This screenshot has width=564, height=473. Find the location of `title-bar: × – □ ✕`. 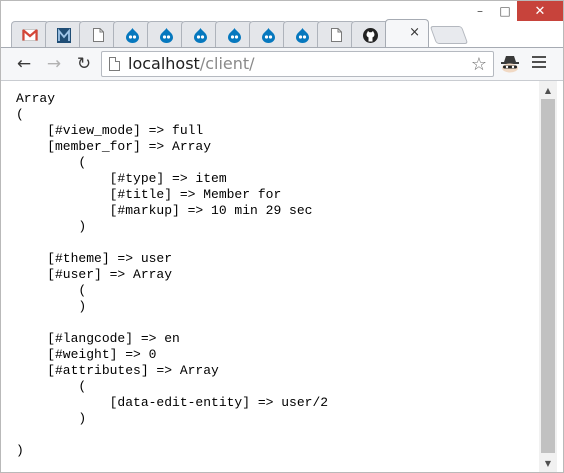

title-bar: × – □ ✕ is located at coordinates (282, 24).